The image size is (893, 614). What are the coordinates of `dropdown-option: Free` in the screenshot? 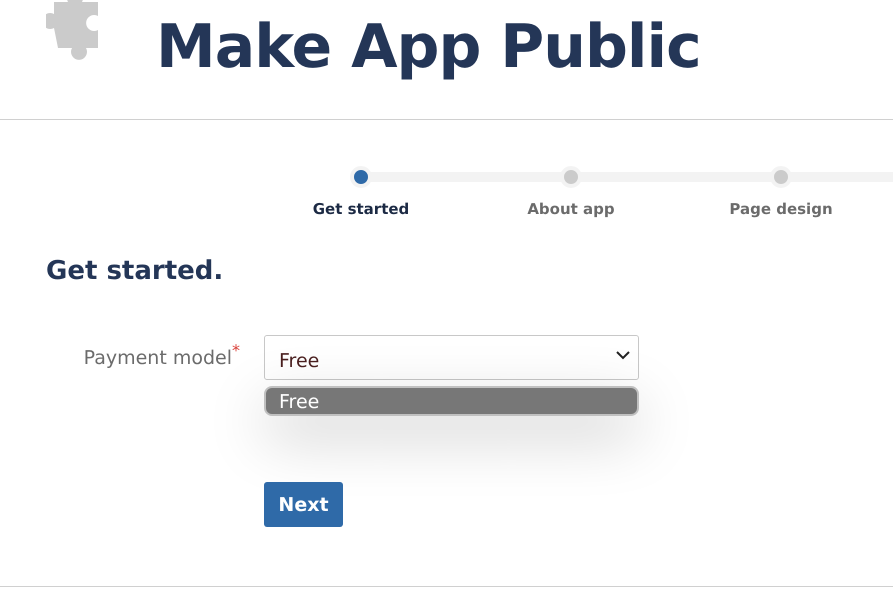 It's located at (451, 401).